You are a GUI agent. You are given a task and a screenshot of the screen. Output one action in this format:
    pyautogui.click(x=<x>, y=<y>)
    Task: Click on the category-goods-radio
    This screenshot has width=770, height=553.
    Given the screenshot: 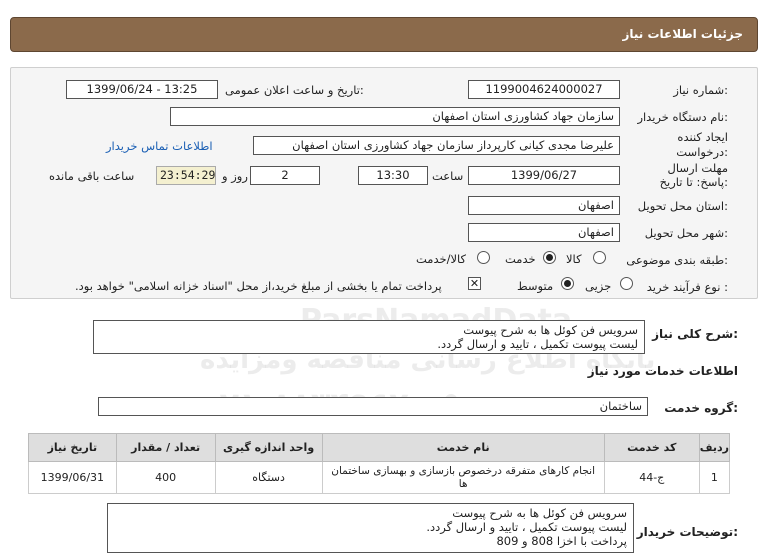 What is the action you would take?
    pyautogui.click(x=599, y=257)
    